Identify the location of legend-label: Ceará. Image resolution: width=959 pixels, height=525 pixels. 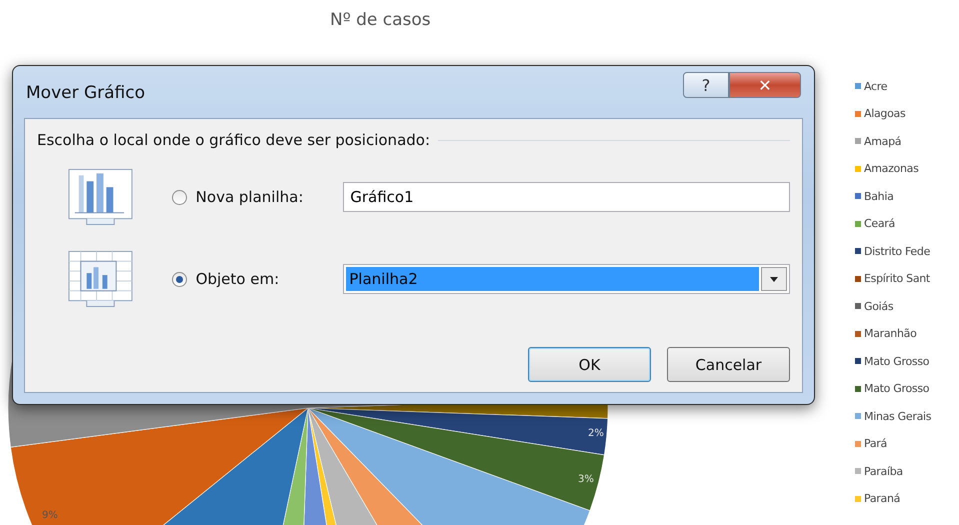
(879, 223).